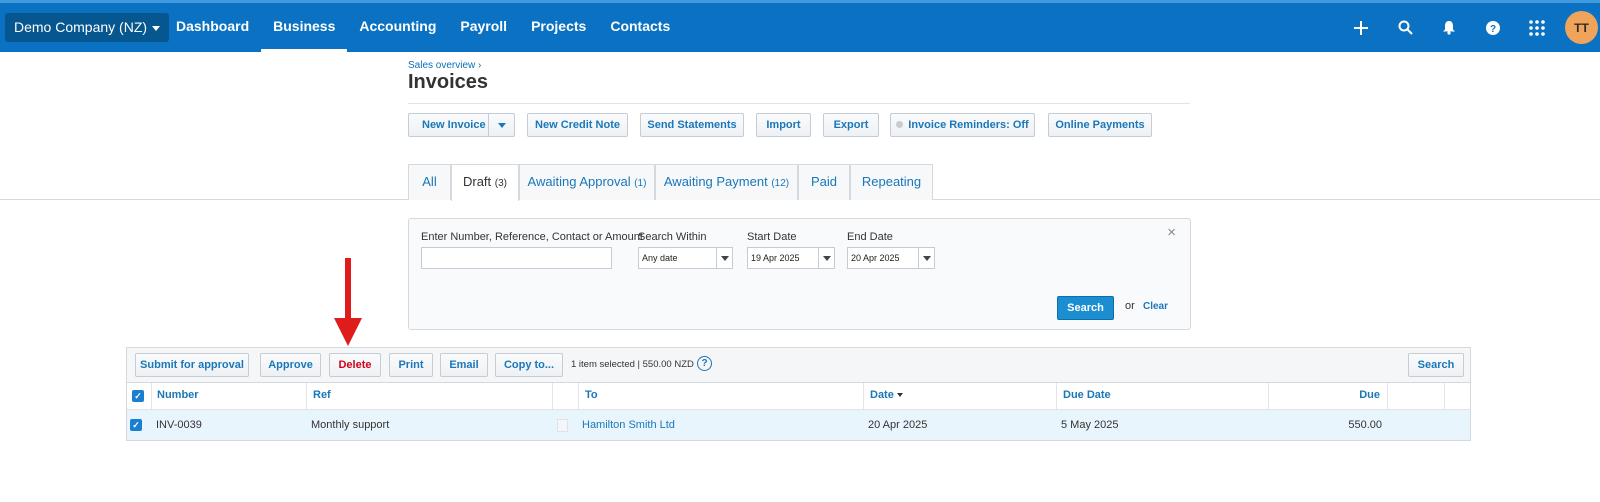 The image size is (1600, 502). What do you see at coordinates (1327, 396) in the screenshot?
I see `column-due: Due` at bounding box center [1327, 396].